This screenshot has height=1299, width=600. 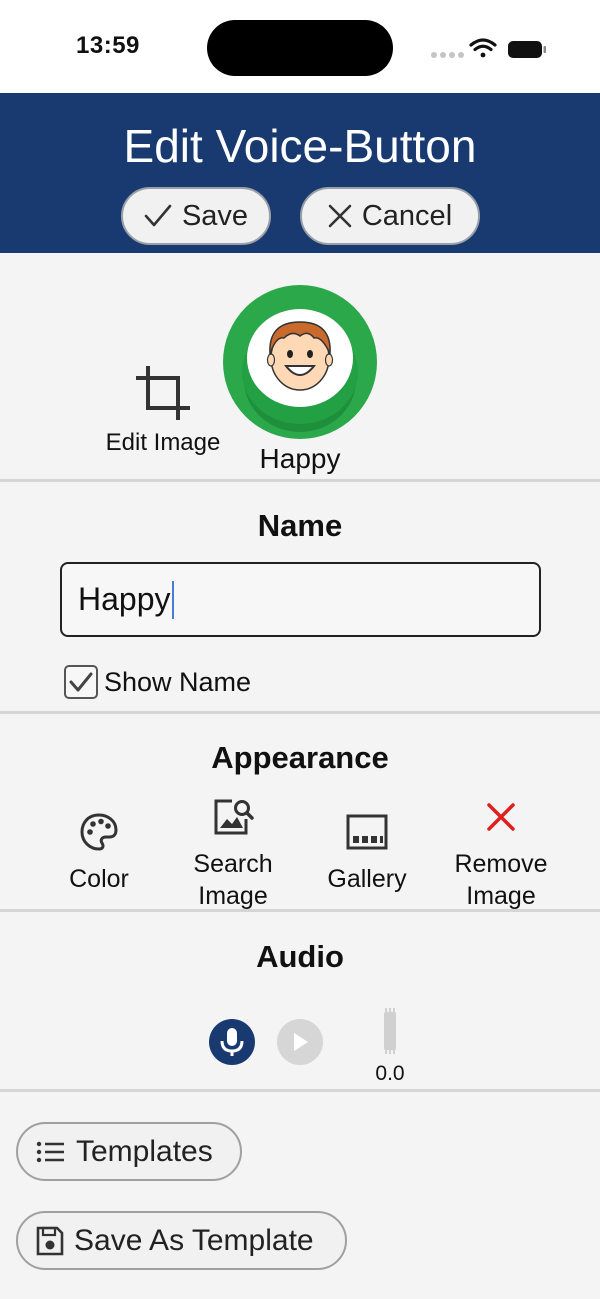 What do you see at coordinates (407, 215) in the screenshot?
I see `cancel-button-label: Cancel` at bounding box center [407, 215].